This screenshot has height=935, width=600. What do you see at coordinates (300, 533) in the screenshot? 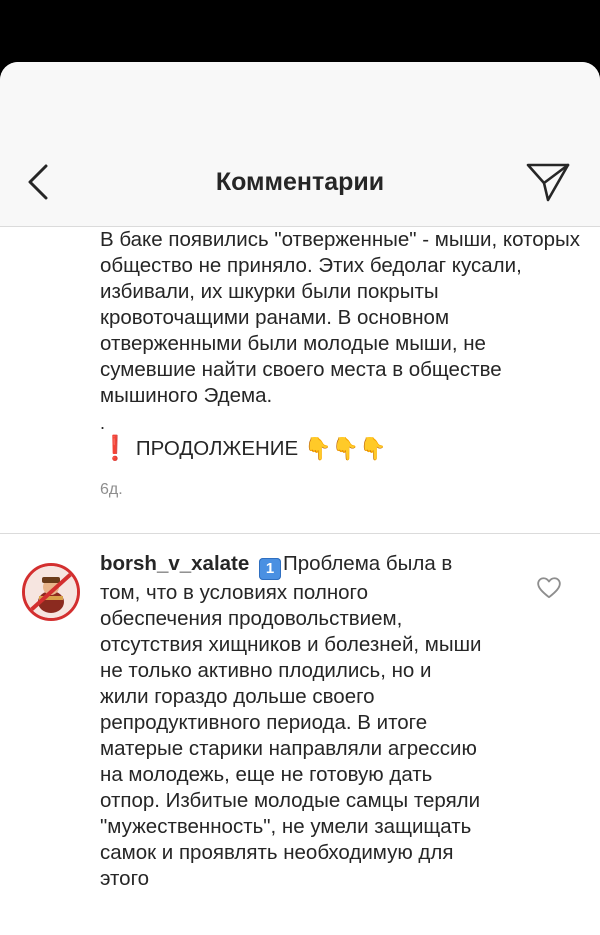
I see `divider` at bounding box center [300, 533].